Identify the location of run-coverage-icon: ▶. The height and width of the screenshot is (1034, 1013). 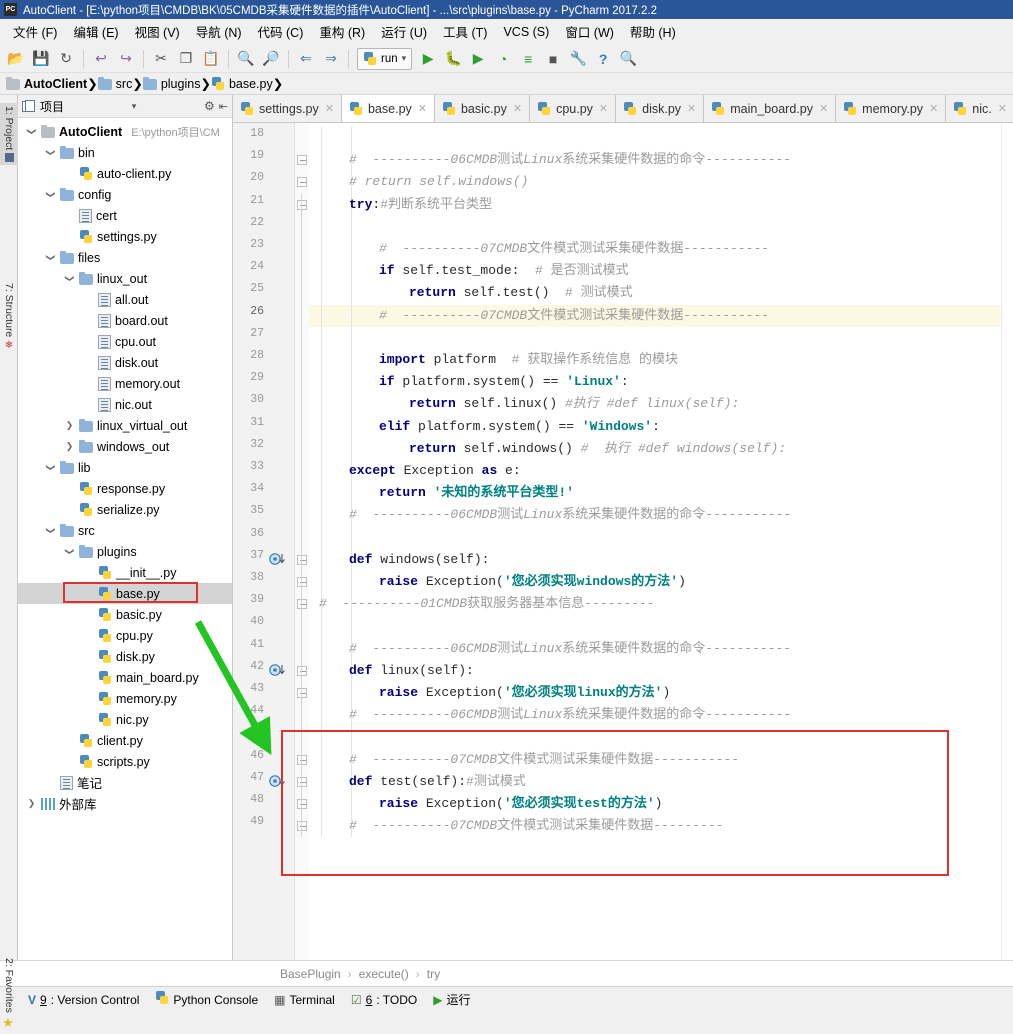
(478, 59).